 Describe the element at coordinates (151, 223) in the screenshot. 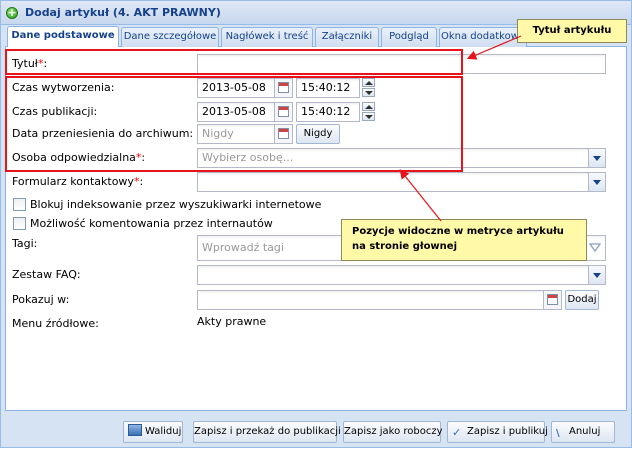

I see `allow-comments-label: Możliwość komentowania przez internautów` at that location.